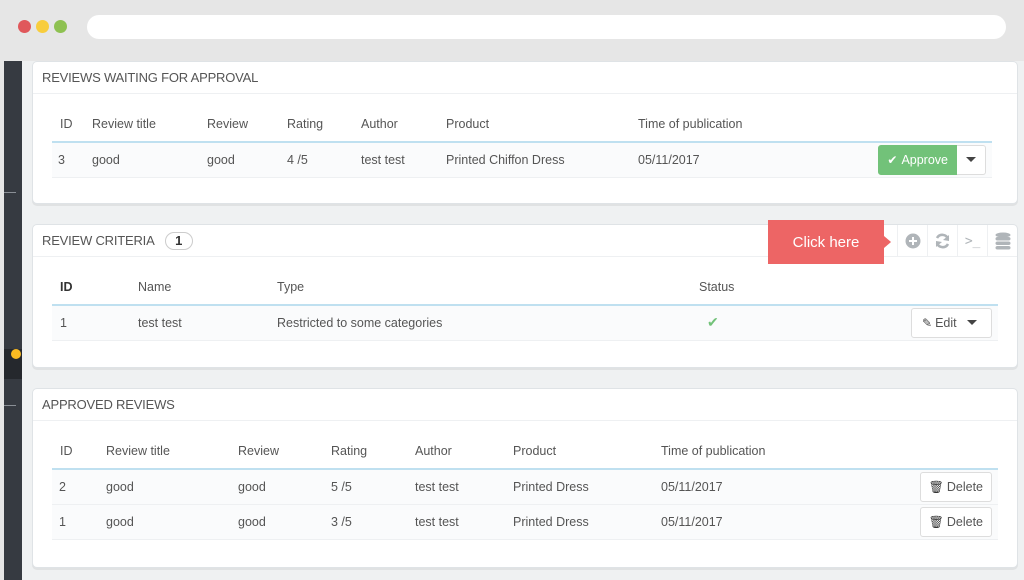 This screenshot has height=580, width=1024. Describe the element at coordinates (16, 354) in the screenshot. I see `sidebar-active-indicator-icon` at that location.